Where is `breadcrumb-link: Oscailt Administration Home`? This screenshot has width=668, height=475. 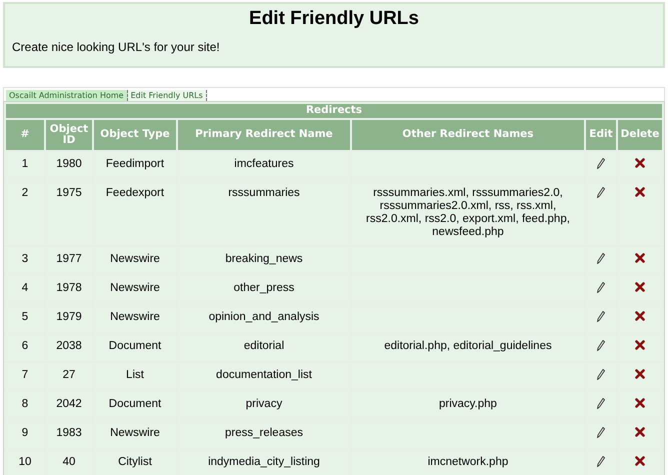 breadcrumb-link: Oscailt Administration Home is located at coordinates (67, 95).